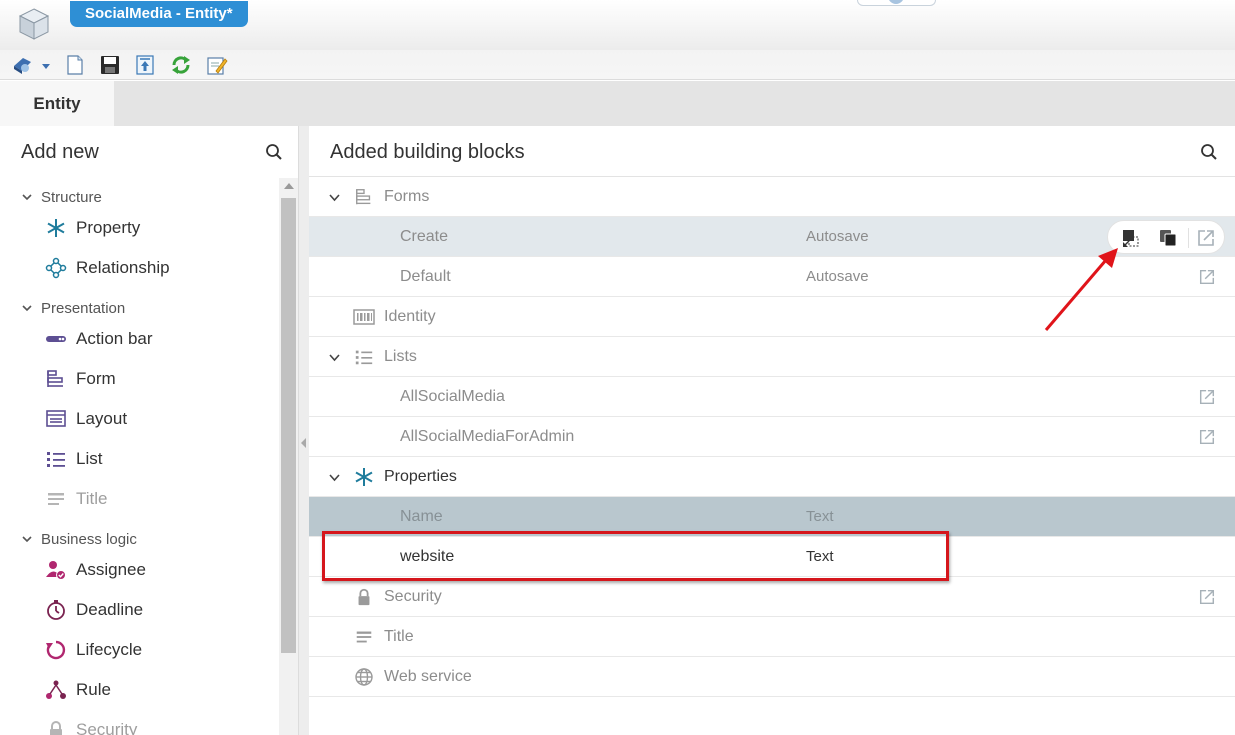 This screenshot has width=1235, height=735. Describe the element at coordinates (410, 316) in the screenshot. I see `group-label: Identity` at that location.